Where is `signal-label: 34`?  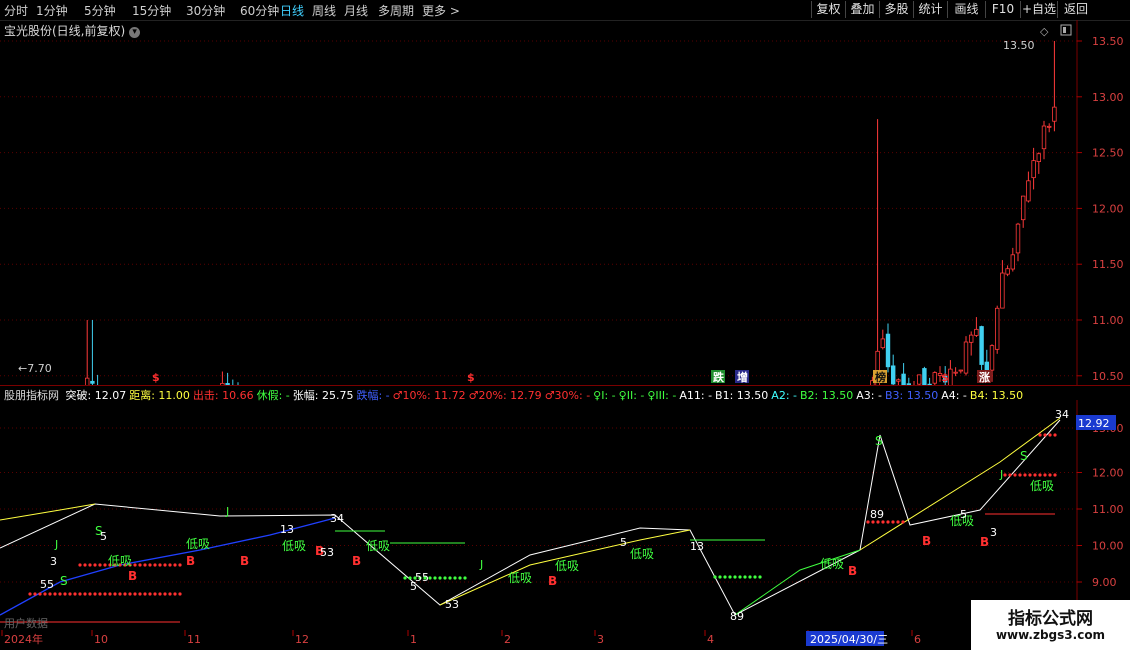 signal-label: 34 is located at coordinates (337, 518).